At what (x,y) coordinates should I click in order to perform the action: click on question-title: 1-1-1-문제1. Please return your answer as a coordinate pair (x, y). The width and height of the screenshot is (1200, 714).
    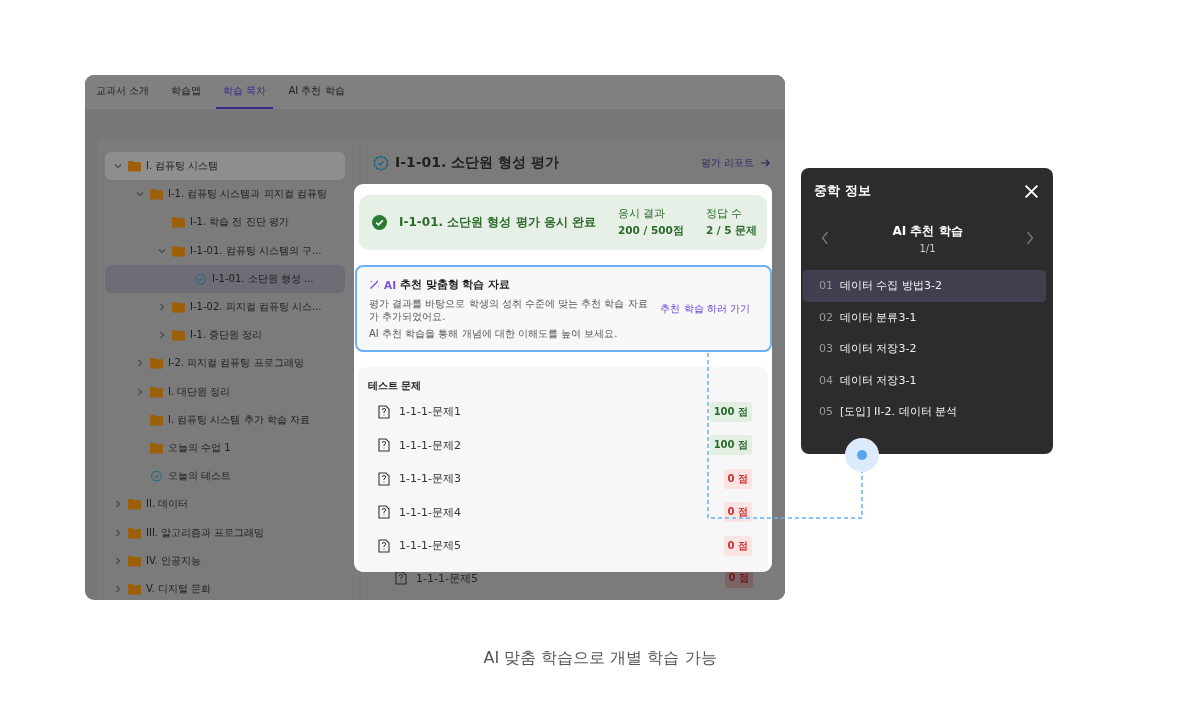
    Looking at the image, I should click on (430, 412).